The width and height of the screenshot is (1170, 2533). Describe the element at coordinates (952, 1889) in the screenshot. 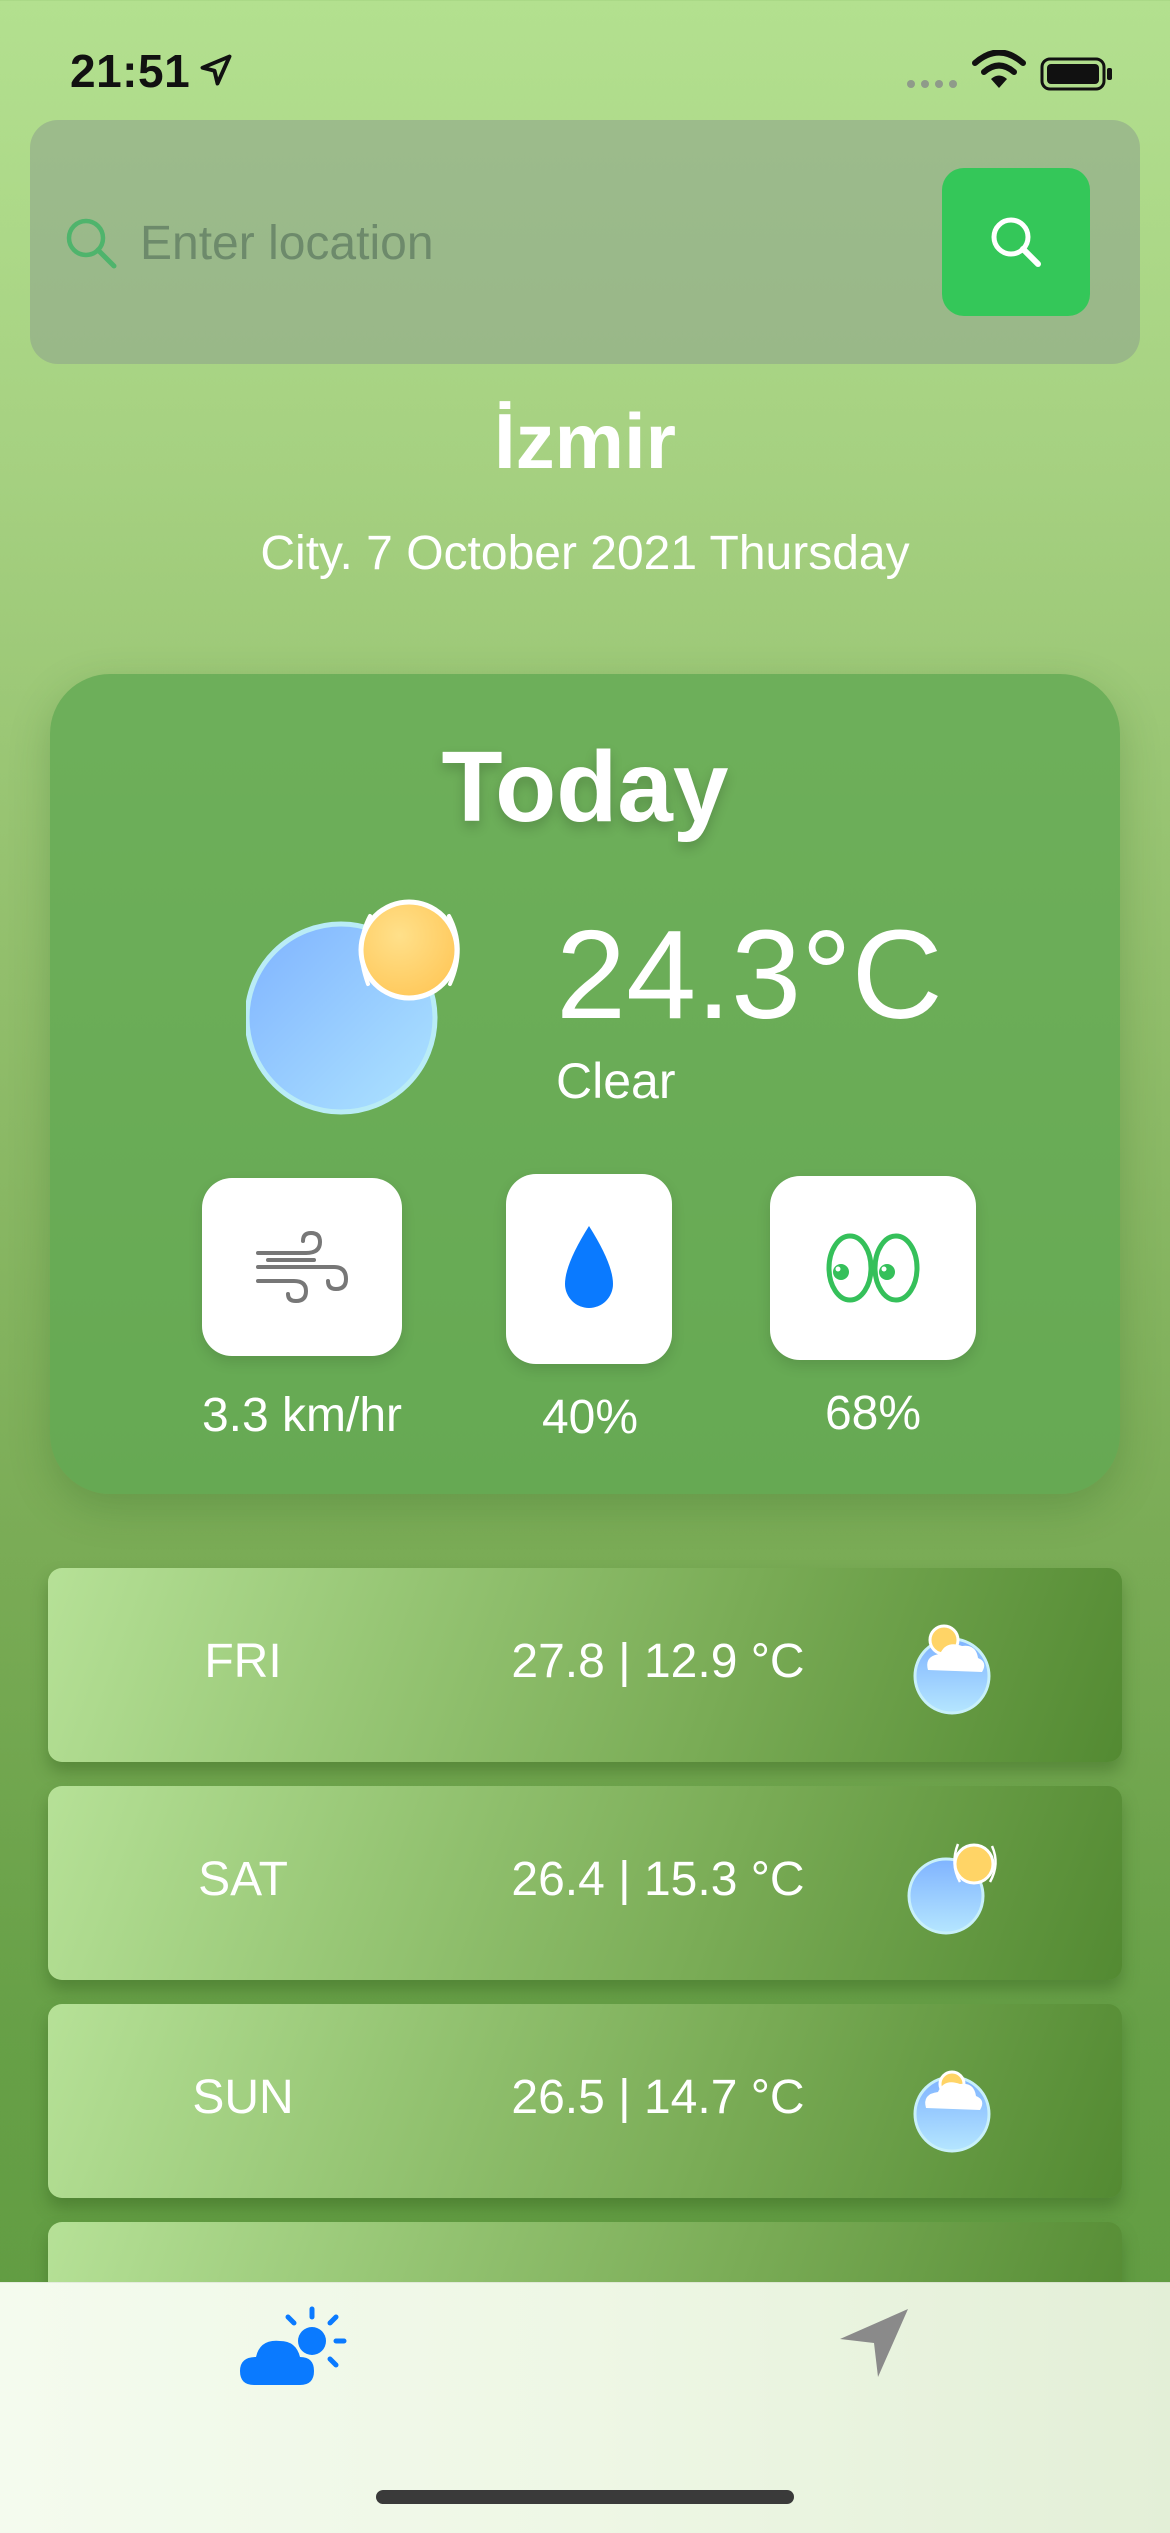

I see `sunny-icon` at that location.